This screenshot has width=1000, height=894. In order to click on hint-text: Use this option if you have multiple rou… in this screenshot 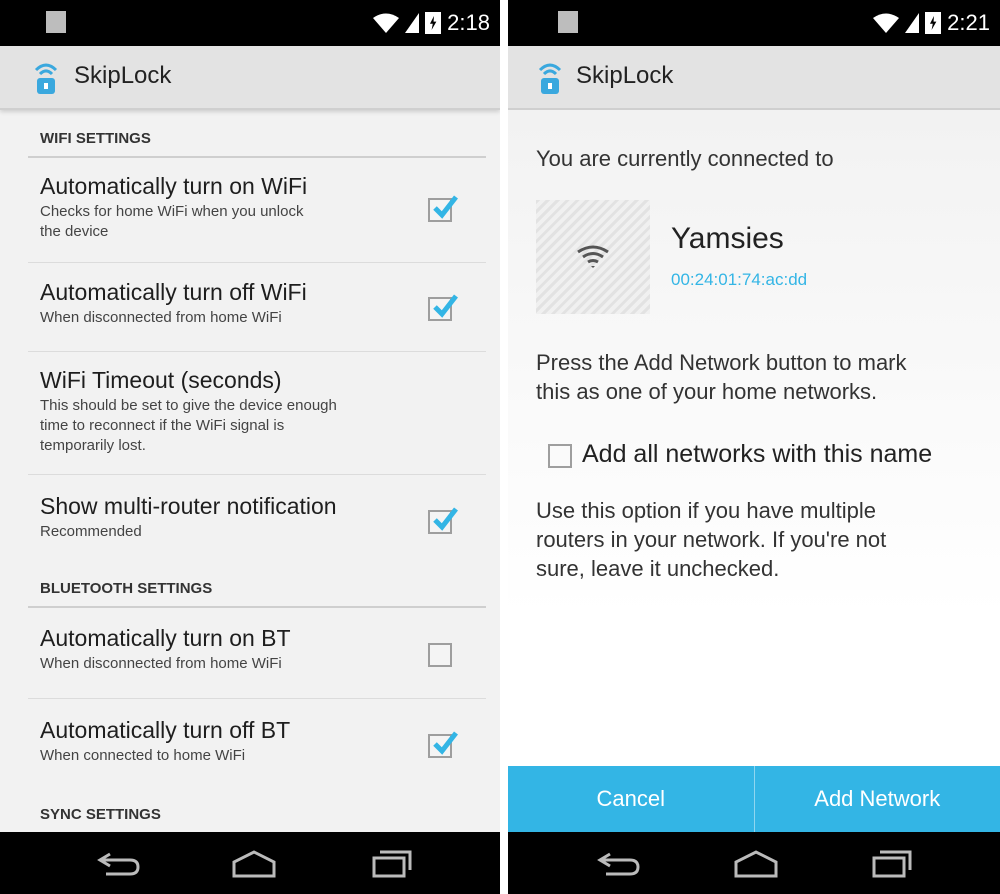, I will do `click(761, 539)`.